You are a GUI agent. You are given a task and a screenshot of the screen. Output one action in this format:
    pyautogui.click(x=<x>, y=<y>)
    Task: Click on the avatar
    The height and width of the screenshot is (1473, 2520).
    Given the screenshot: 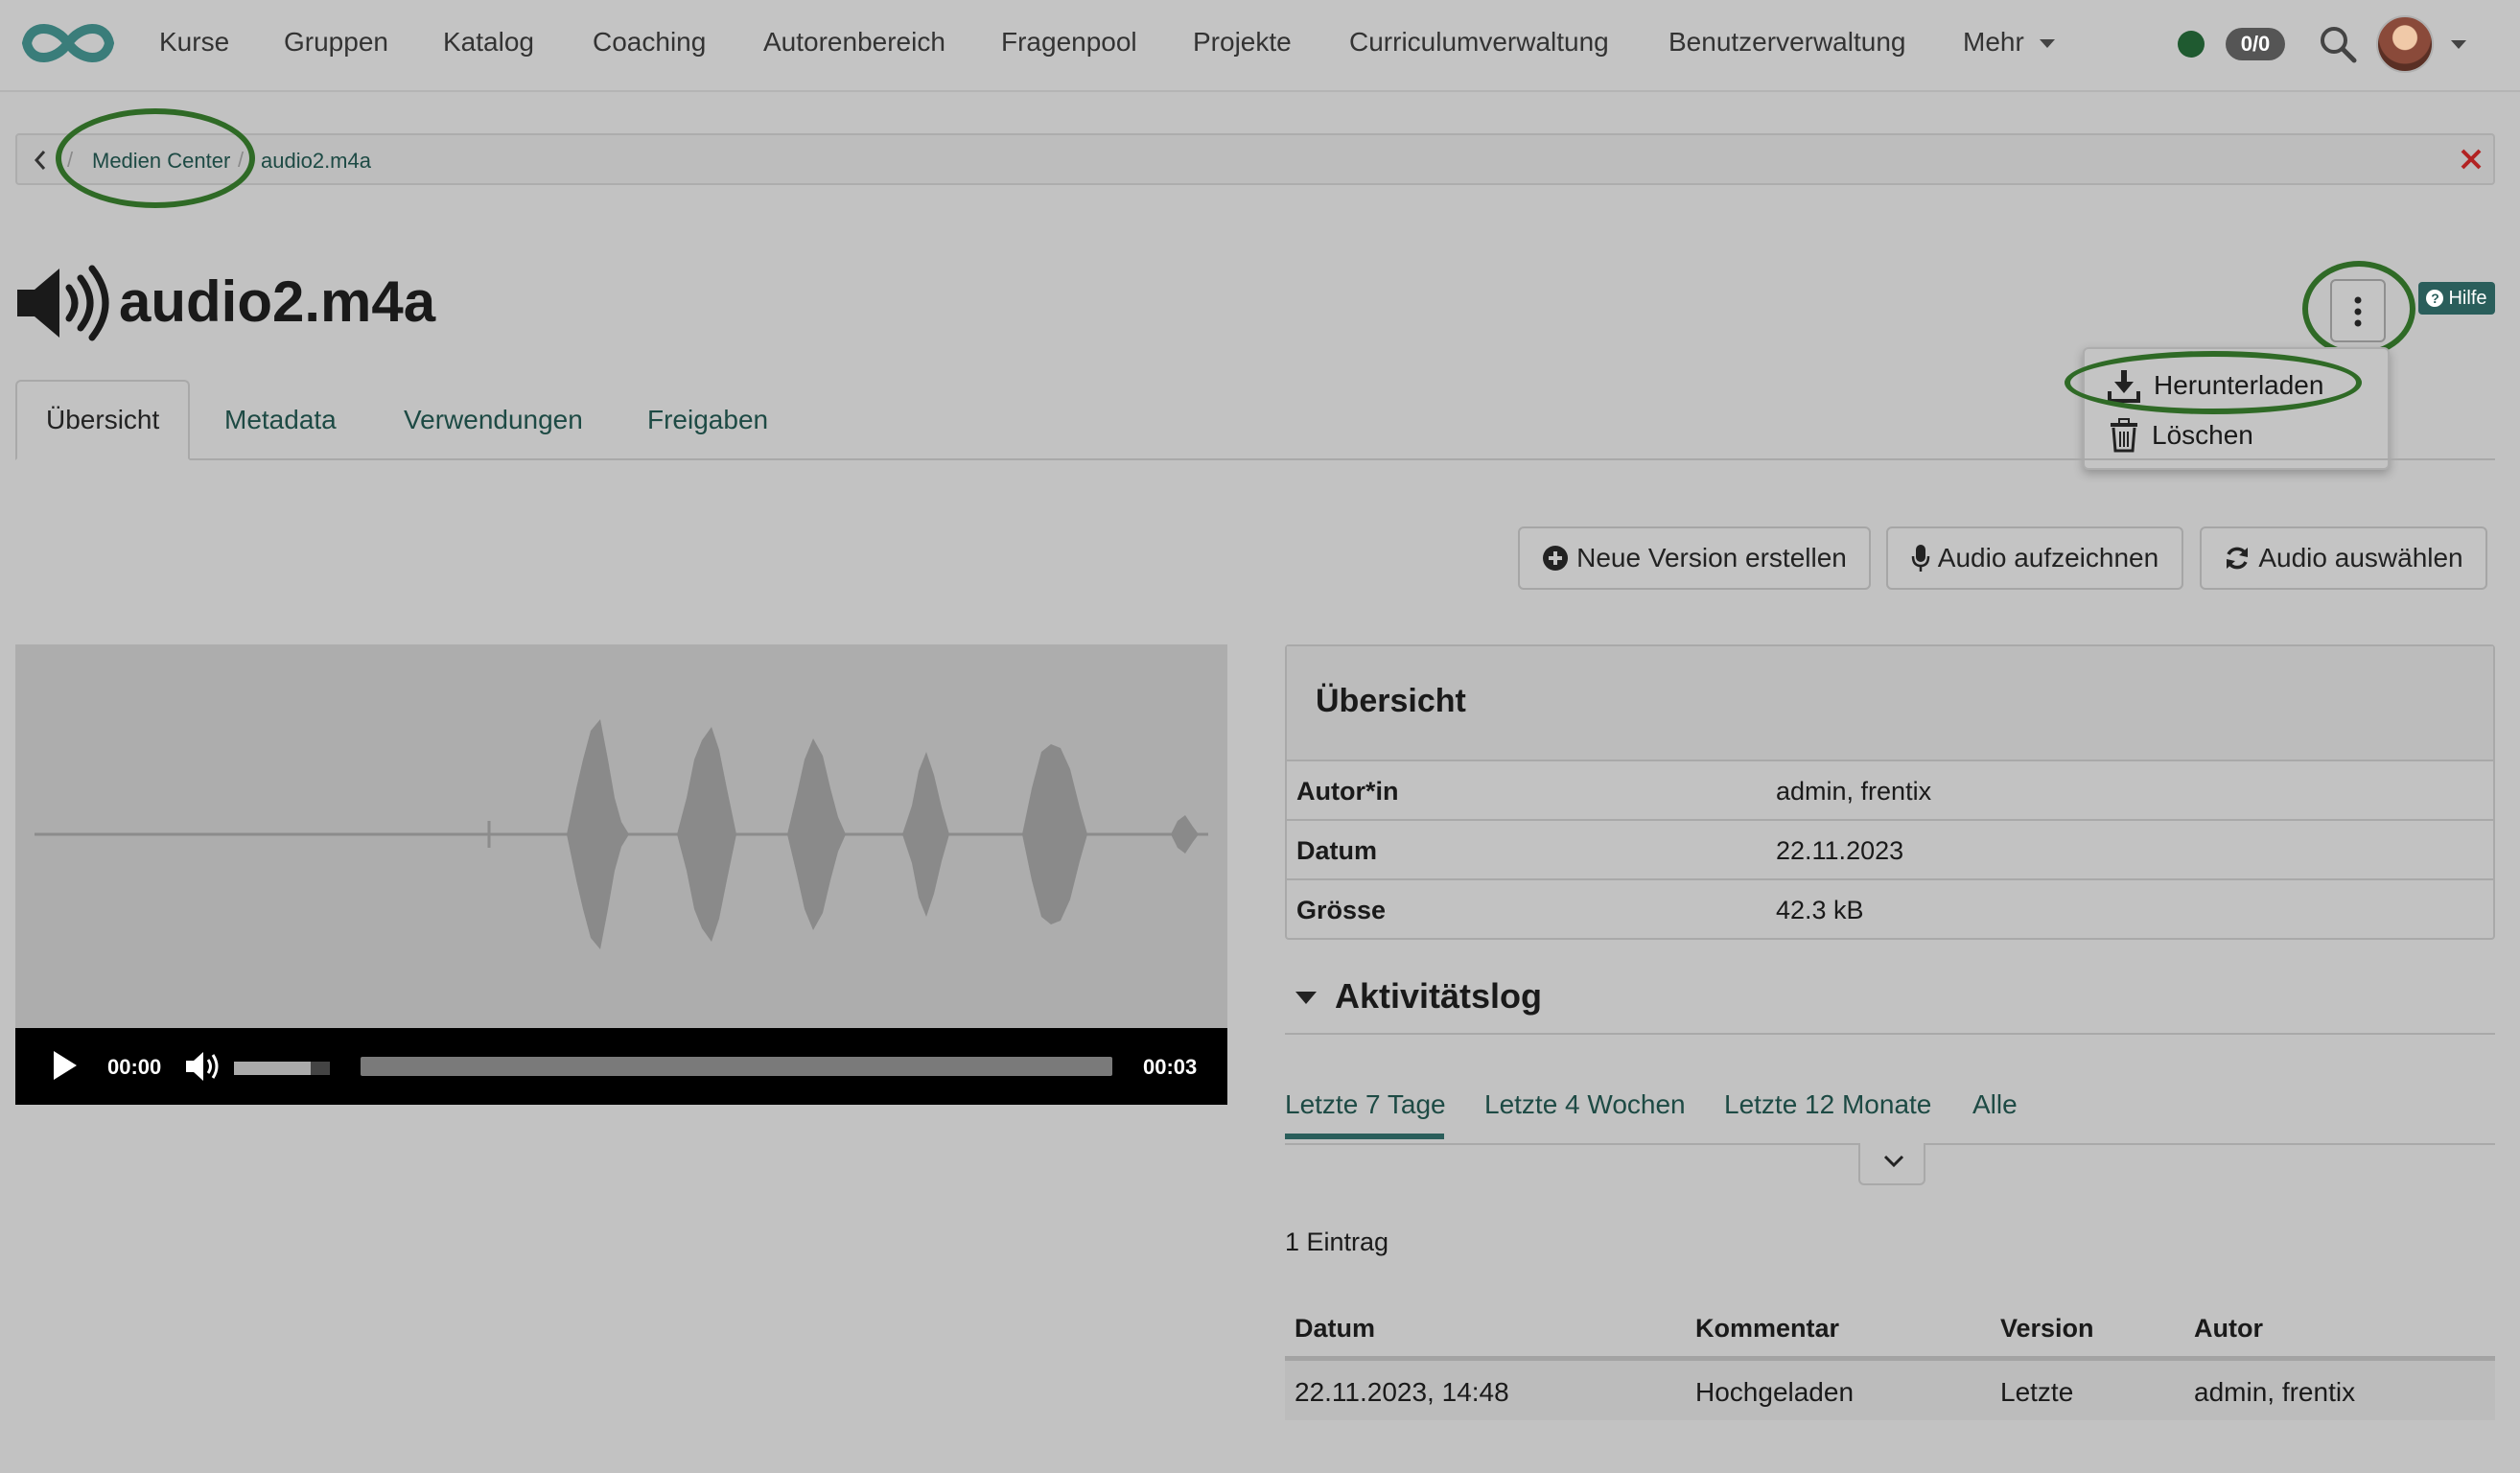 What is the action you would take?
    pyautogui.click(x=2405, y=44)
    